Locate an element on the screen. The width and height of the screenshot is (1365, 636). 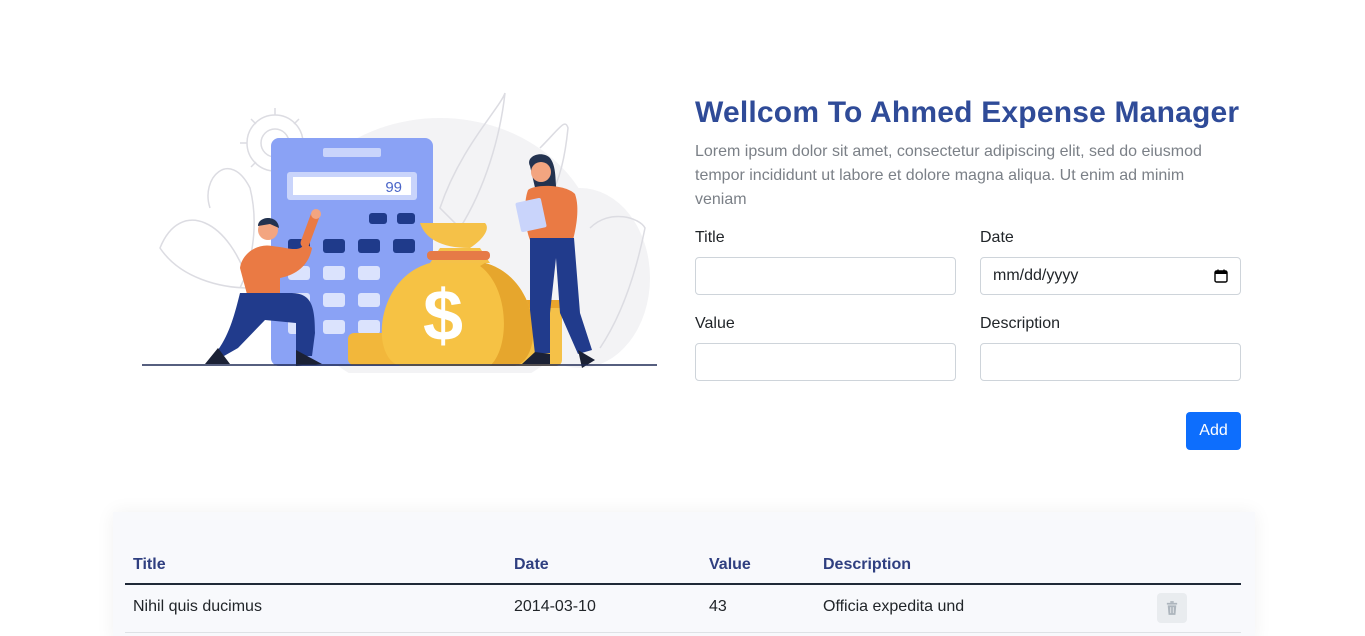
column-header-description: Description is located at coordinates (867, 564).